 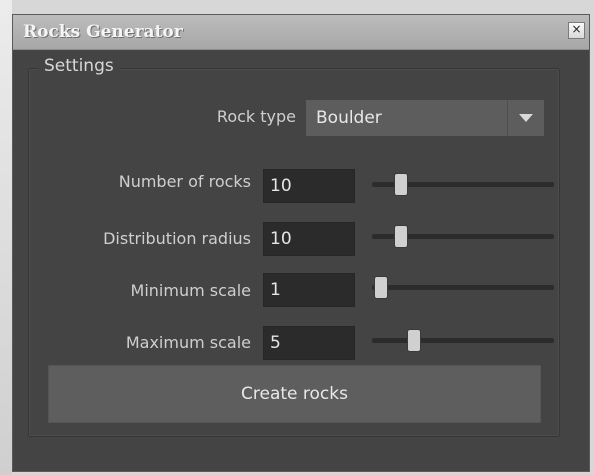 What do you see at coordinates (413, 340) in the screenshot?
I see `maximum-scale-slider-thumb` at bounding box center [413, 340].